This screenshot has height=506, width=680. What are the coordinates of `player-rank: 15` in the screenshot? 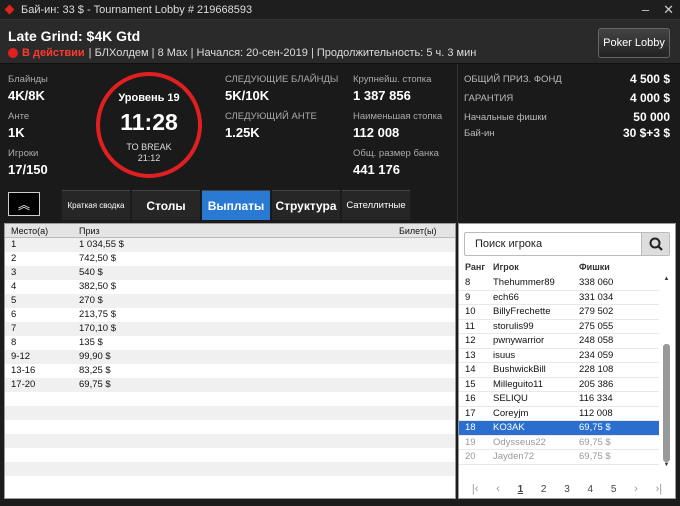 It's located at (470, 384).